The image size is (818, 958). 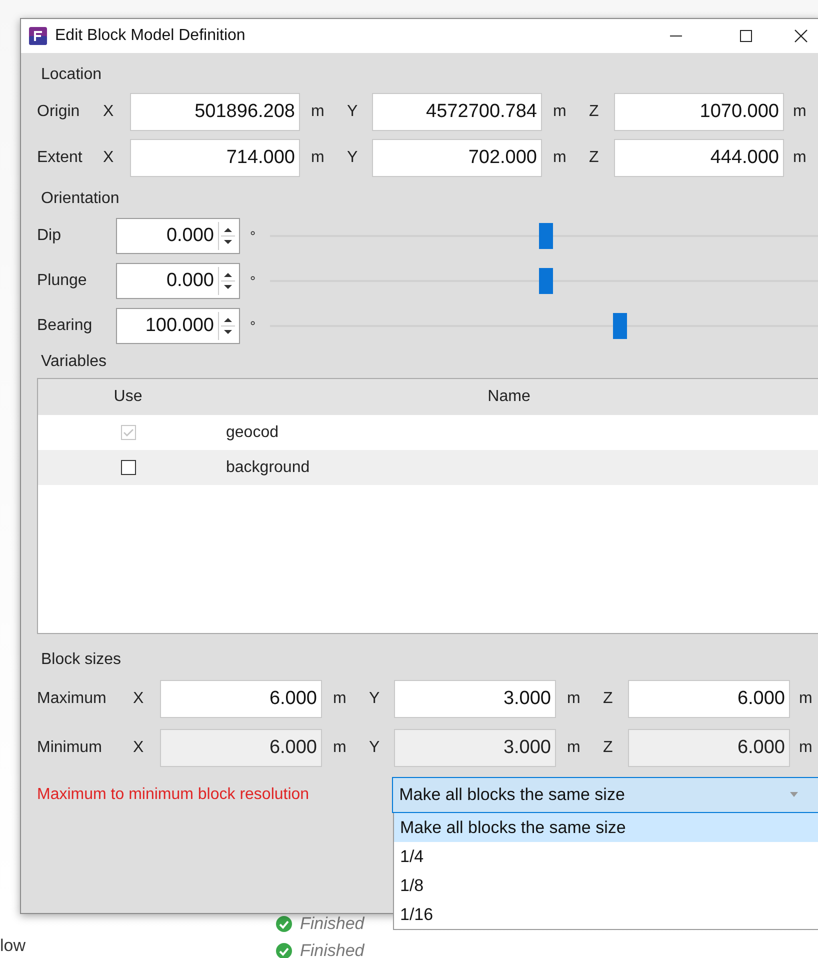 What do you see at coordinates (606, 914) in the screenshot?
I see `dropdown-option: 1/16` at bounding box center [606, 914].